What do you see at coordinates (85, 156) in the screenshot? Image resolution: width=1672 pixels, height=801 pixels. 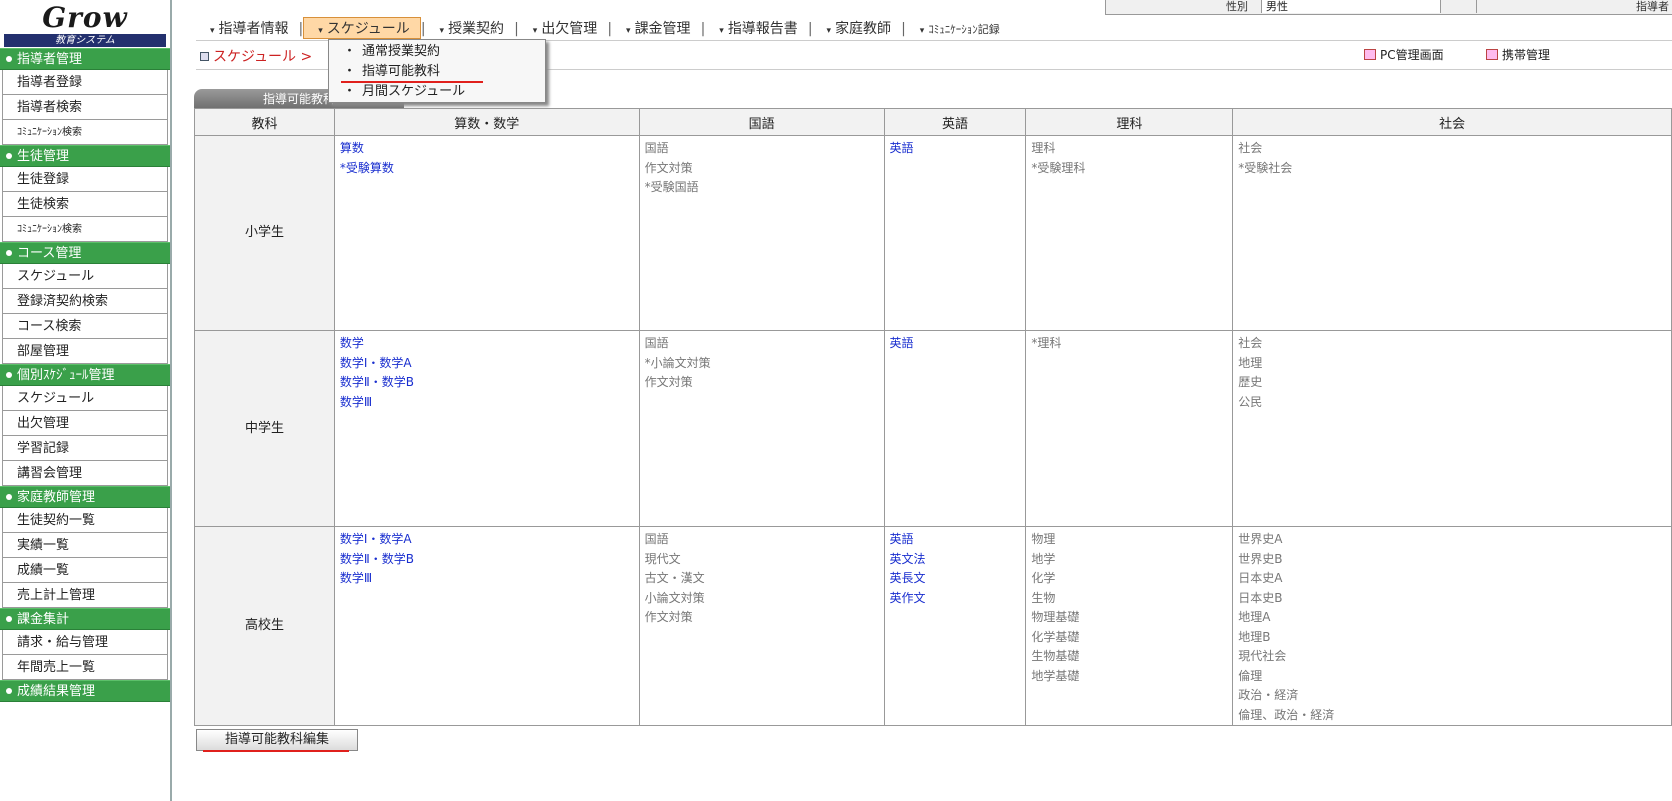 I see `sidebar-section-header: 生徒管理` at bounding box center [85, 156].